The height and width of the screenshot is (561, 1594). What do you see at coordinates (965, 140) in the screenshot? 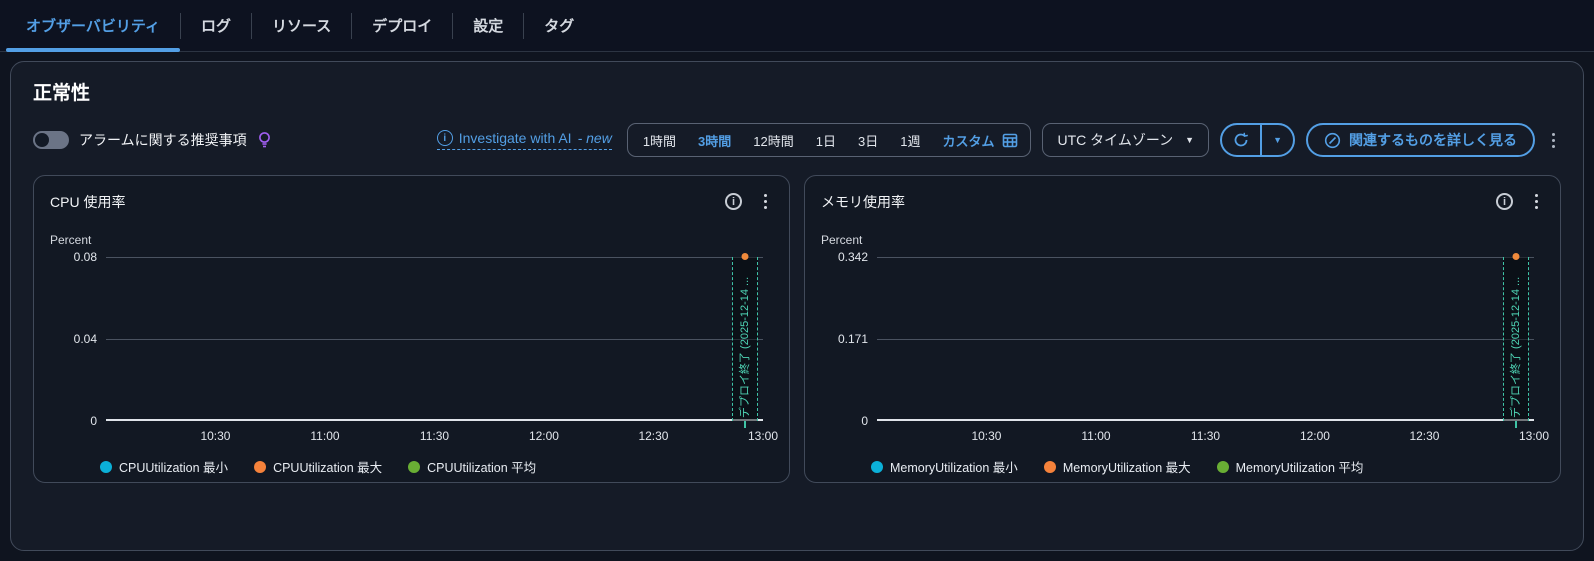
I see `time-range-custom: カスタム` at bounding box center [965, 140].